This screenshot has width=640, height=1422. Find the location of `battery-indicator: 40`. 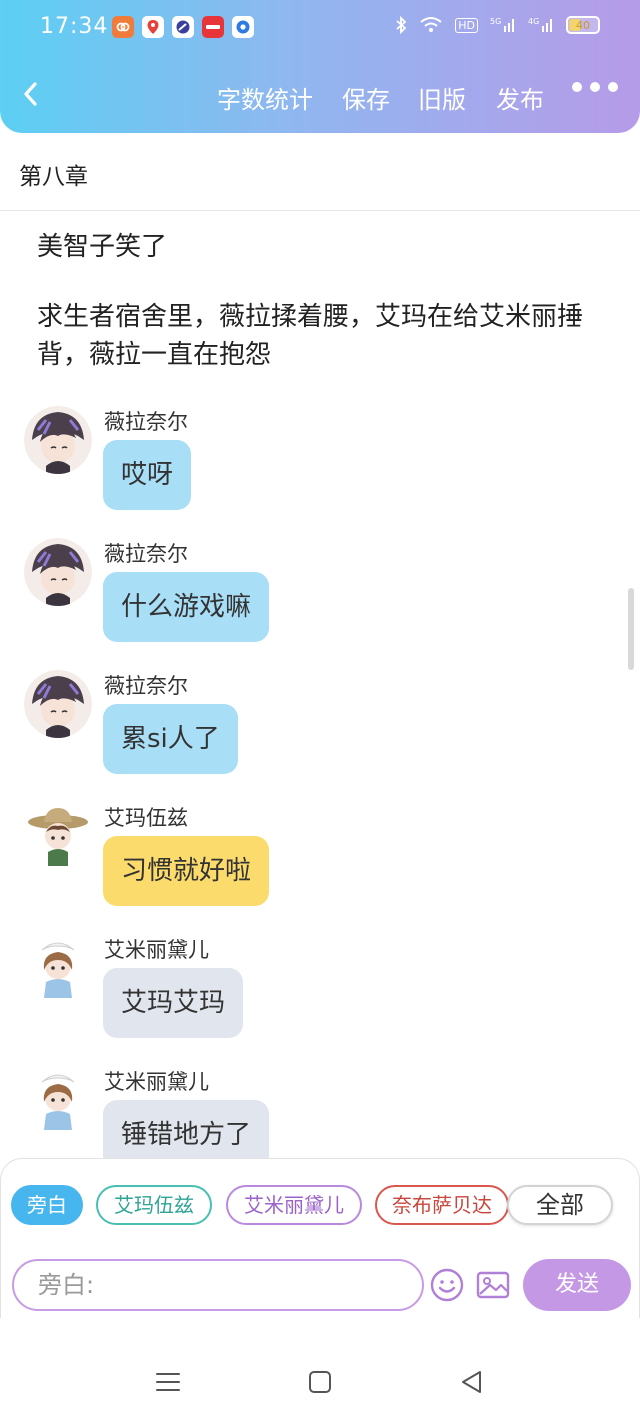

battery-indicator: 40 is located at coordinates (583, 25).